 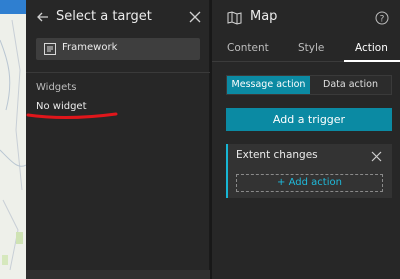 I want to click on add-action-button: + Add action, so click(x=309, y=183).